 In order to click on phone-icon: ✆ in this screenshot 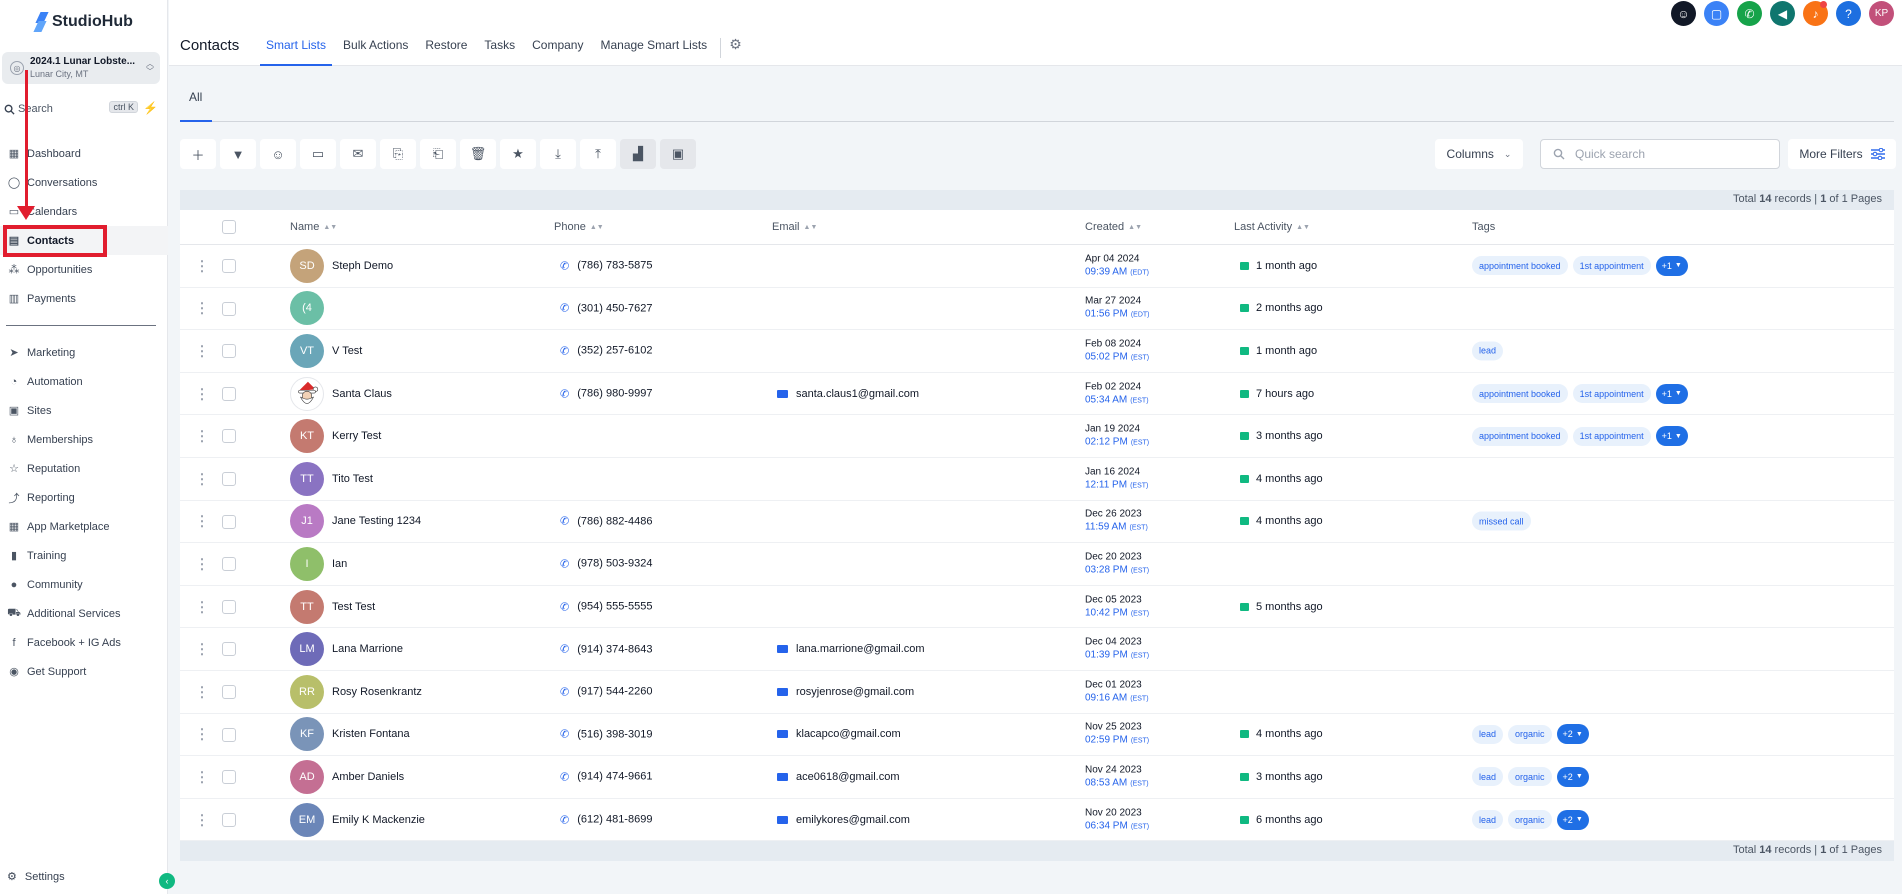, I will do `click(1749, 13)`.